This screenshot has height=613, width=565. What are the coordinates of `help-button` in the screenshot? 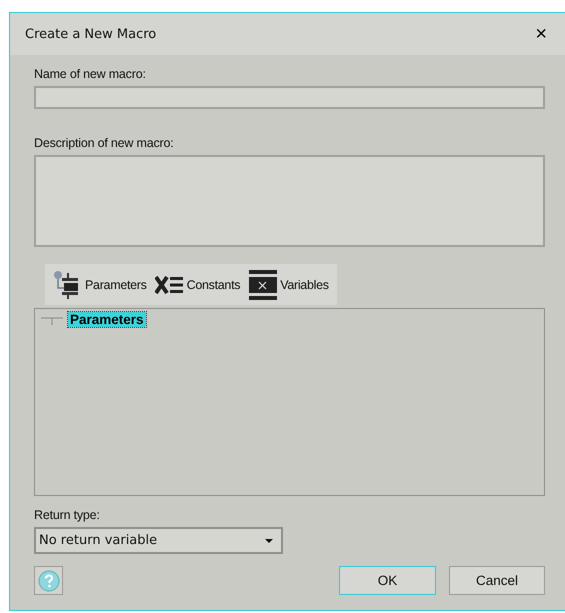 It's located at (48, 580).